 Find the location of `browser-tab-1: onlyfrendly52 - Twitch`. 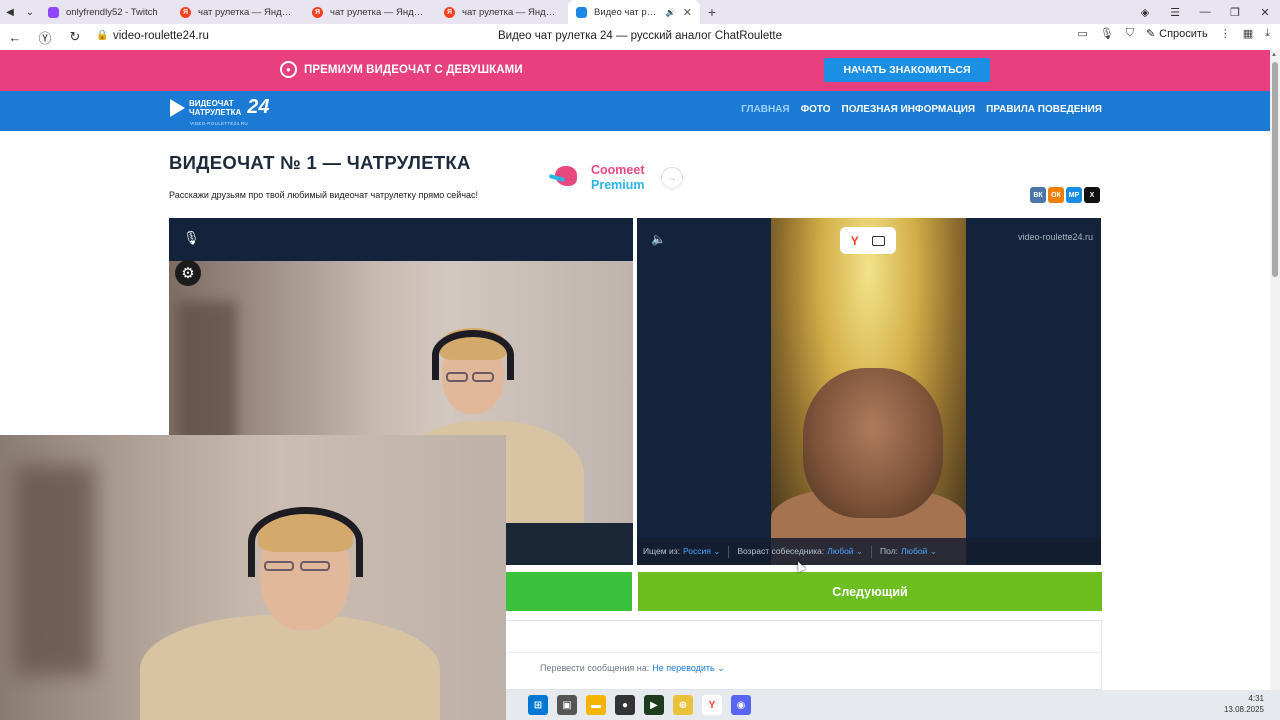

browser-tab-1: onlyfrendly52 - Twitch is located at coordinates (106, 12).